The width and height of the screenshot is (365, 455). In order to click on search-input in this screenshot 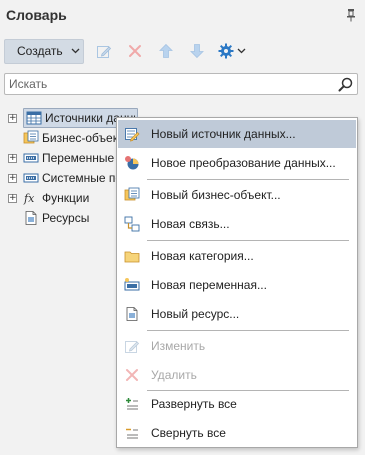, I will do `click(165, 84)`.